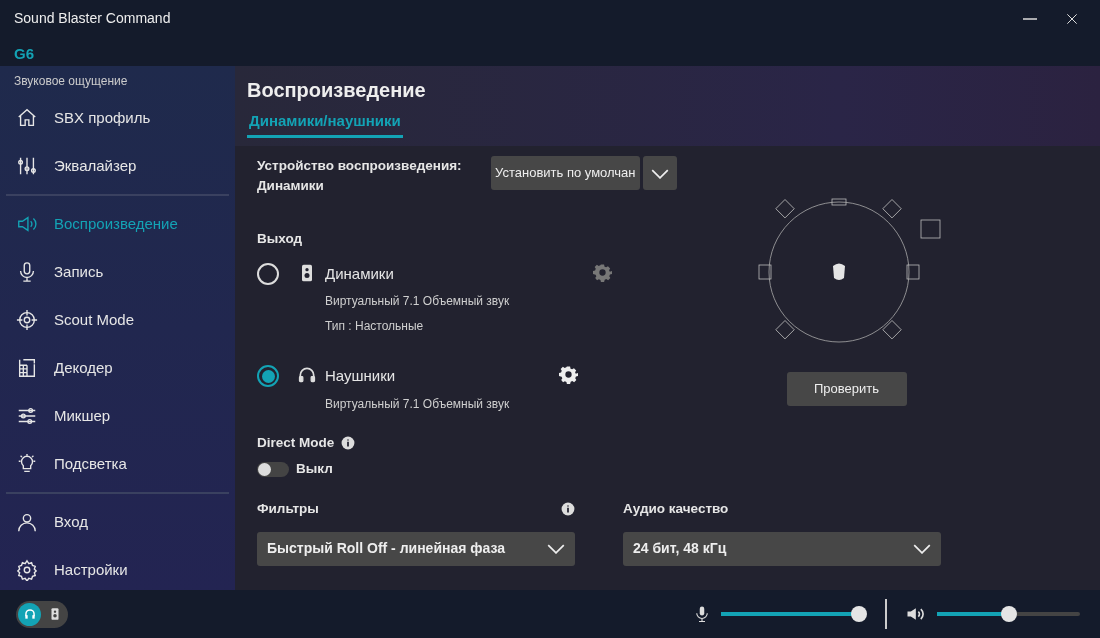 The height and width of the screenshot is (638, 1100). Describe the element at coordinates (27, 416) in the screenshot. I see `sliders-icon` at that location.